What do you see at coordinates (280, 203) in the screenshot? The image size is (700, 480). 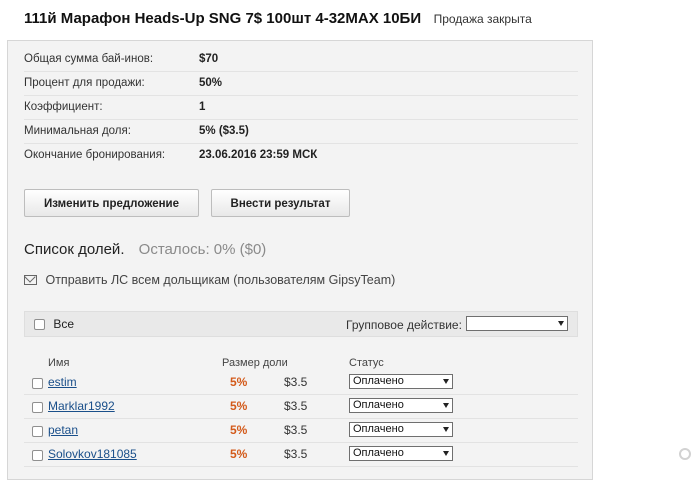 I see `enter-result-button: Внести результат` at bounding box center [280, 203].